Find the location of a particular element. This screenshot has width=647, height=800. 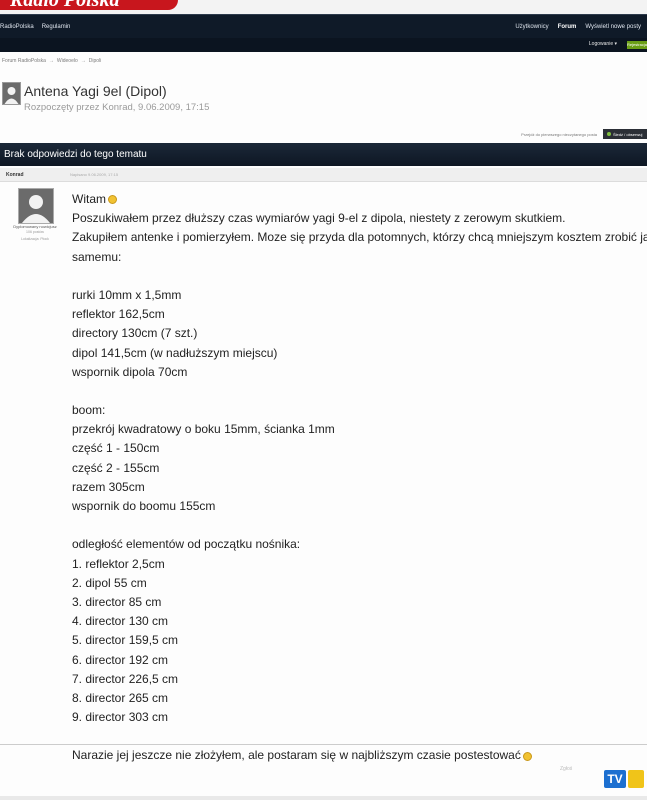

post-line: boom: is located at coordinates (89, 410).